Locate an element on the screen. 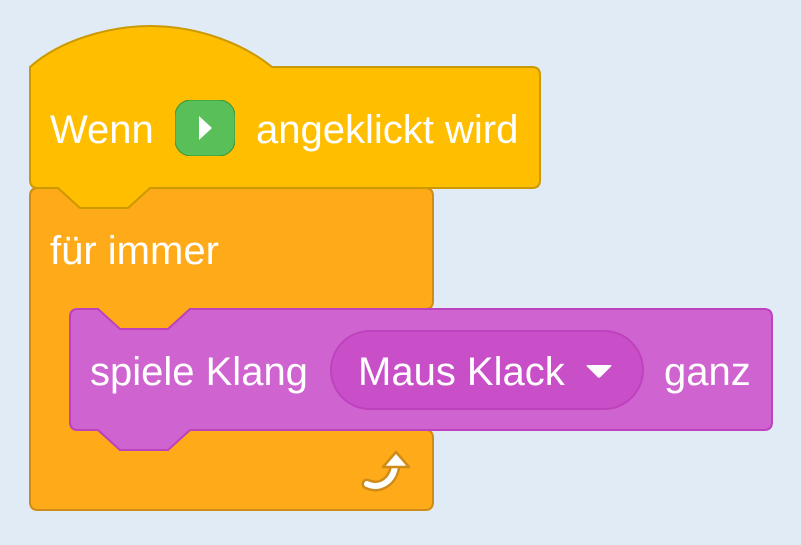 The height and width of the screenshot is (545, 801). forever-block-label: für immer is located at coordinates (134, 251).